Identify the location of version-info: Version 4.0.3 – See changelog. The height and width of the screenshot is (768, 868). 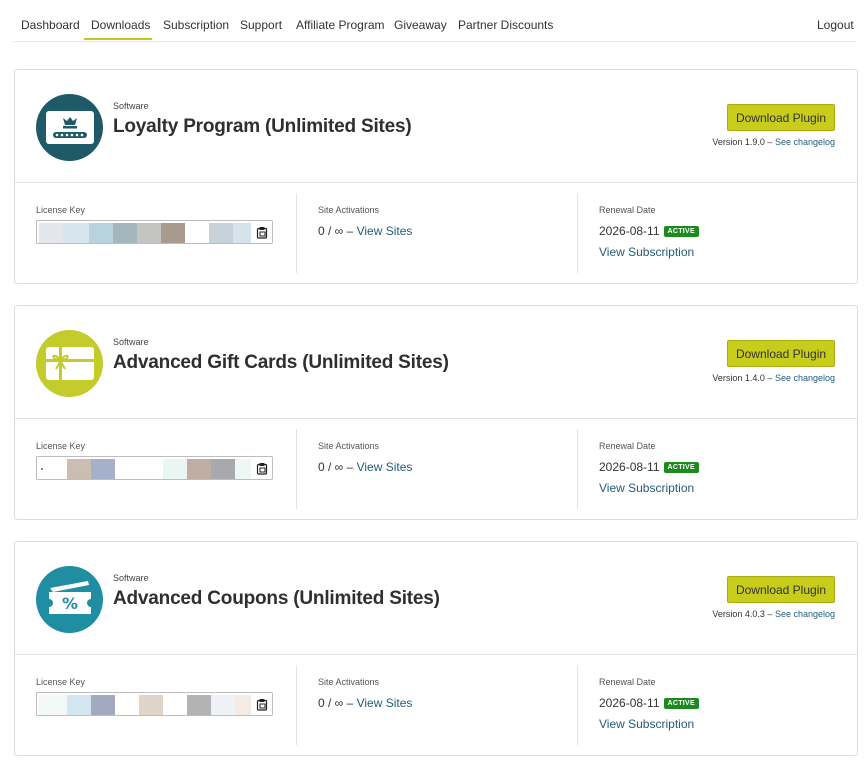
(773, 614).